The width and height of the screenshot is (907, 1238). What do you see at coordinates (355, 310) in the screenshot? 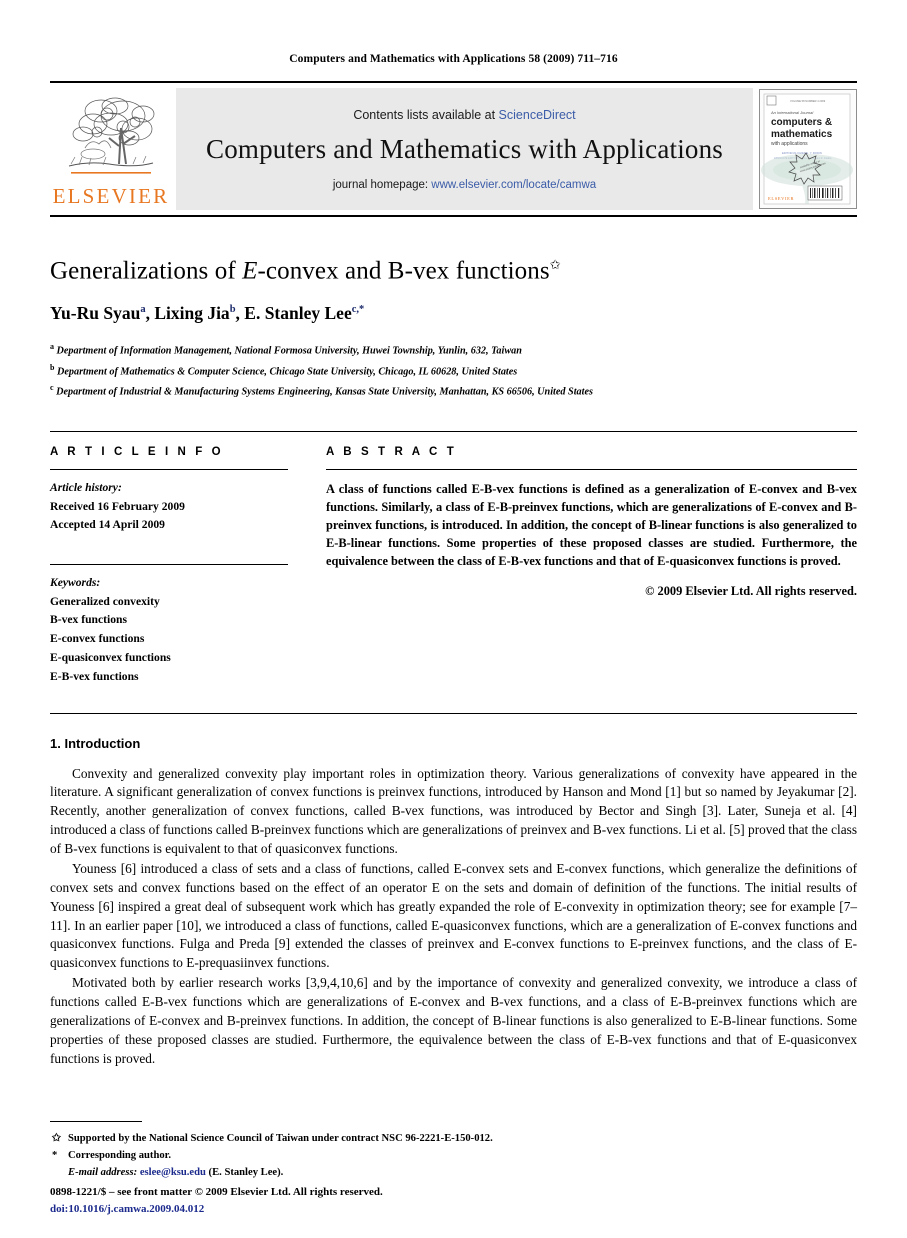
I see `author-3-affil-marker: c,` at bounding box center [355, 310].